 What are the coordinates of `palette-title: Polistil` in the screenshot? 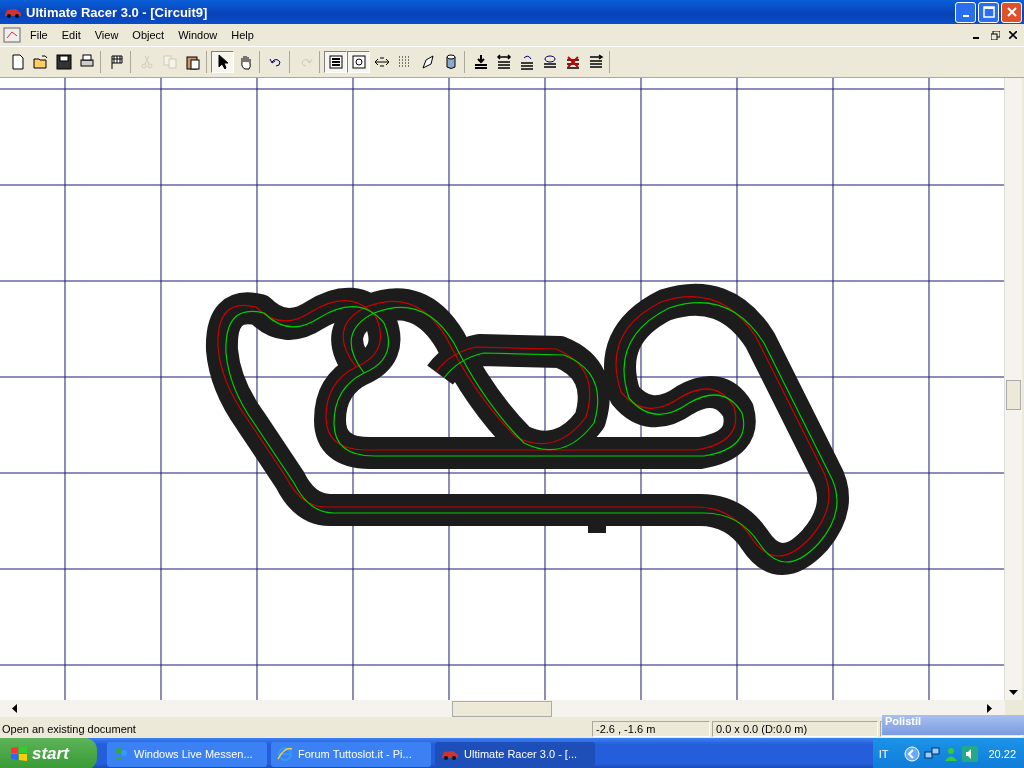 It's located at (903, 721).